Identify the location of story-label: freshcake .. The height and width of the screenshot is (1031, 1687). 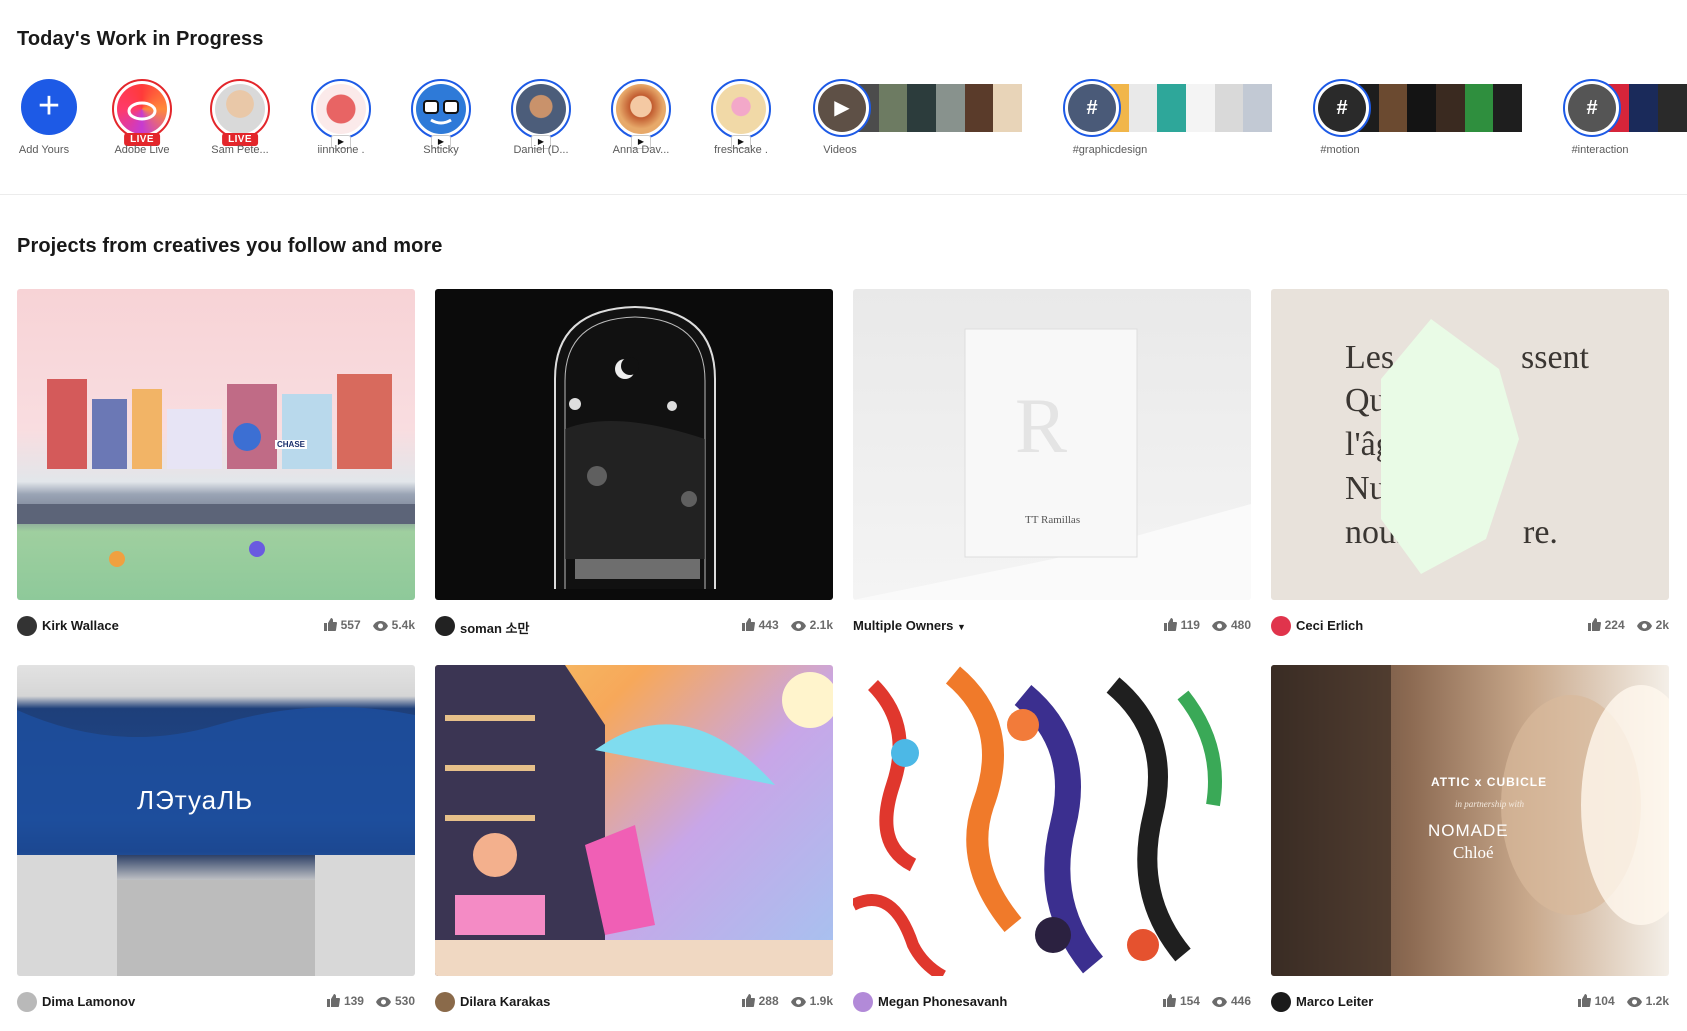
(741, 150).